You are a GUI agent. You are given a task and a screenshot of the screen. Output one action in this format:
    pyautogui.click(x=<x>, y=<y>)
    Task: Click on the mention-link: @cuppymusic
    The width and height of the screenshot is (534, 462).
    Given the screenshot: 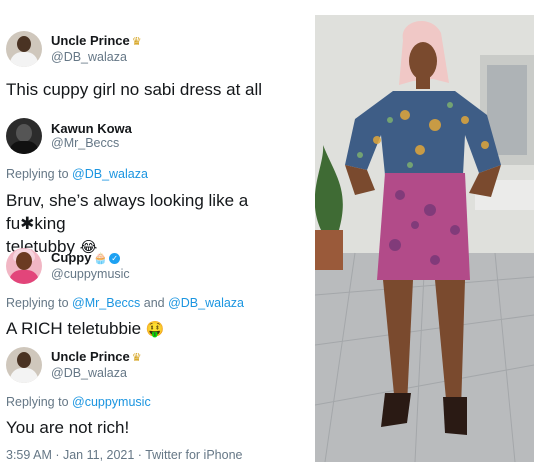 What is the action you would take?
    pyautogui.click(x=111, y=402)
    